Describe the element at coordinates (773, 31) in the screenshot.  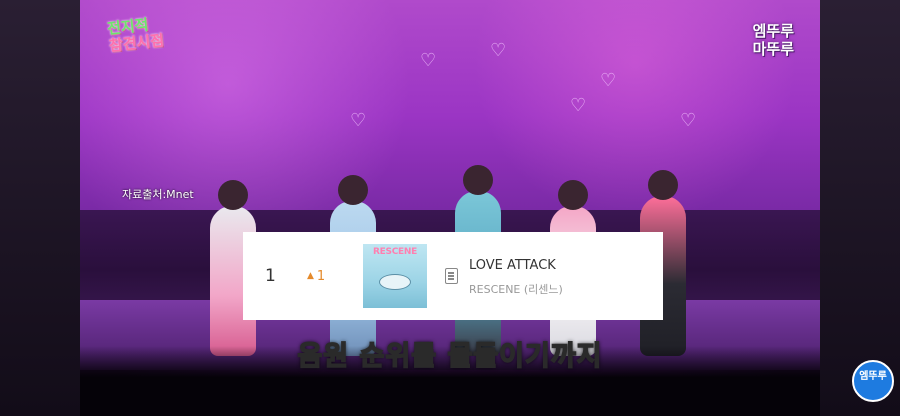
I see `channel-logo-line1: 엠뚜루` at that location.